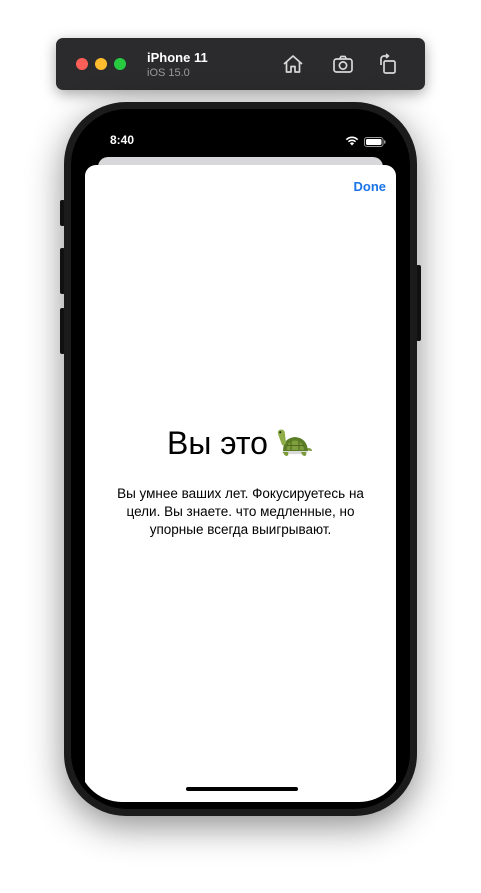  What do you see at coordinates (352, 139) in the screenshot?
I see `wifi-icon` at bounding box center [352, 139].